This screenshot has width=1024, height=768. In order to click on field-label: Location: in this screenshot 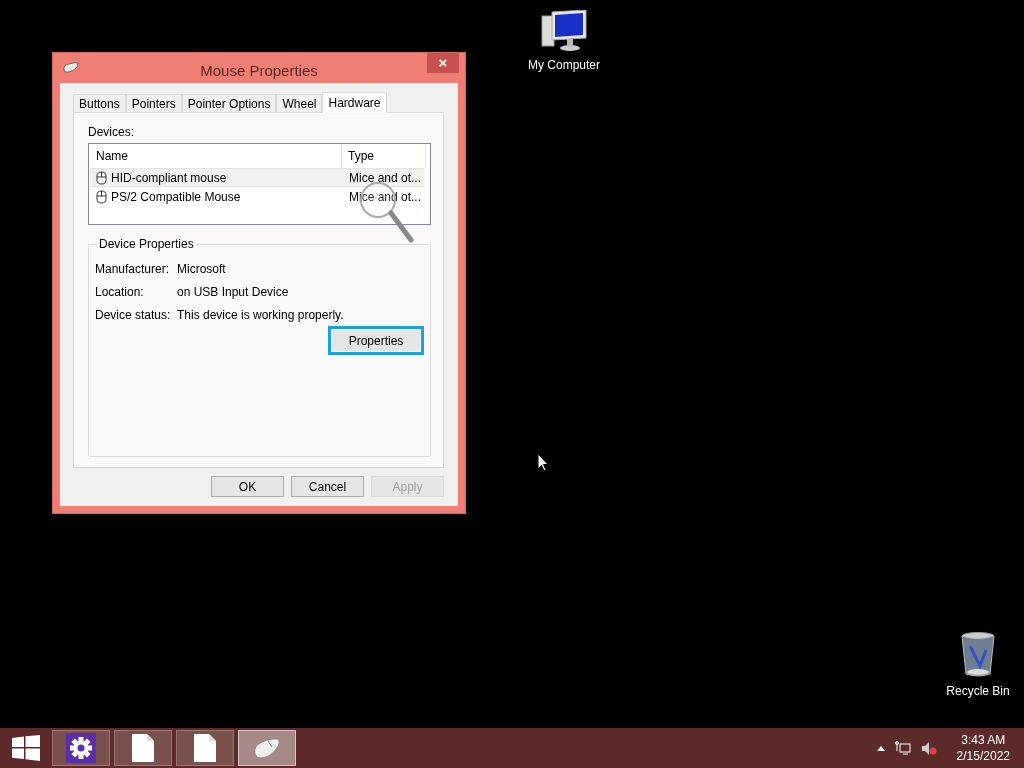, I will do `click(120, 291)`.